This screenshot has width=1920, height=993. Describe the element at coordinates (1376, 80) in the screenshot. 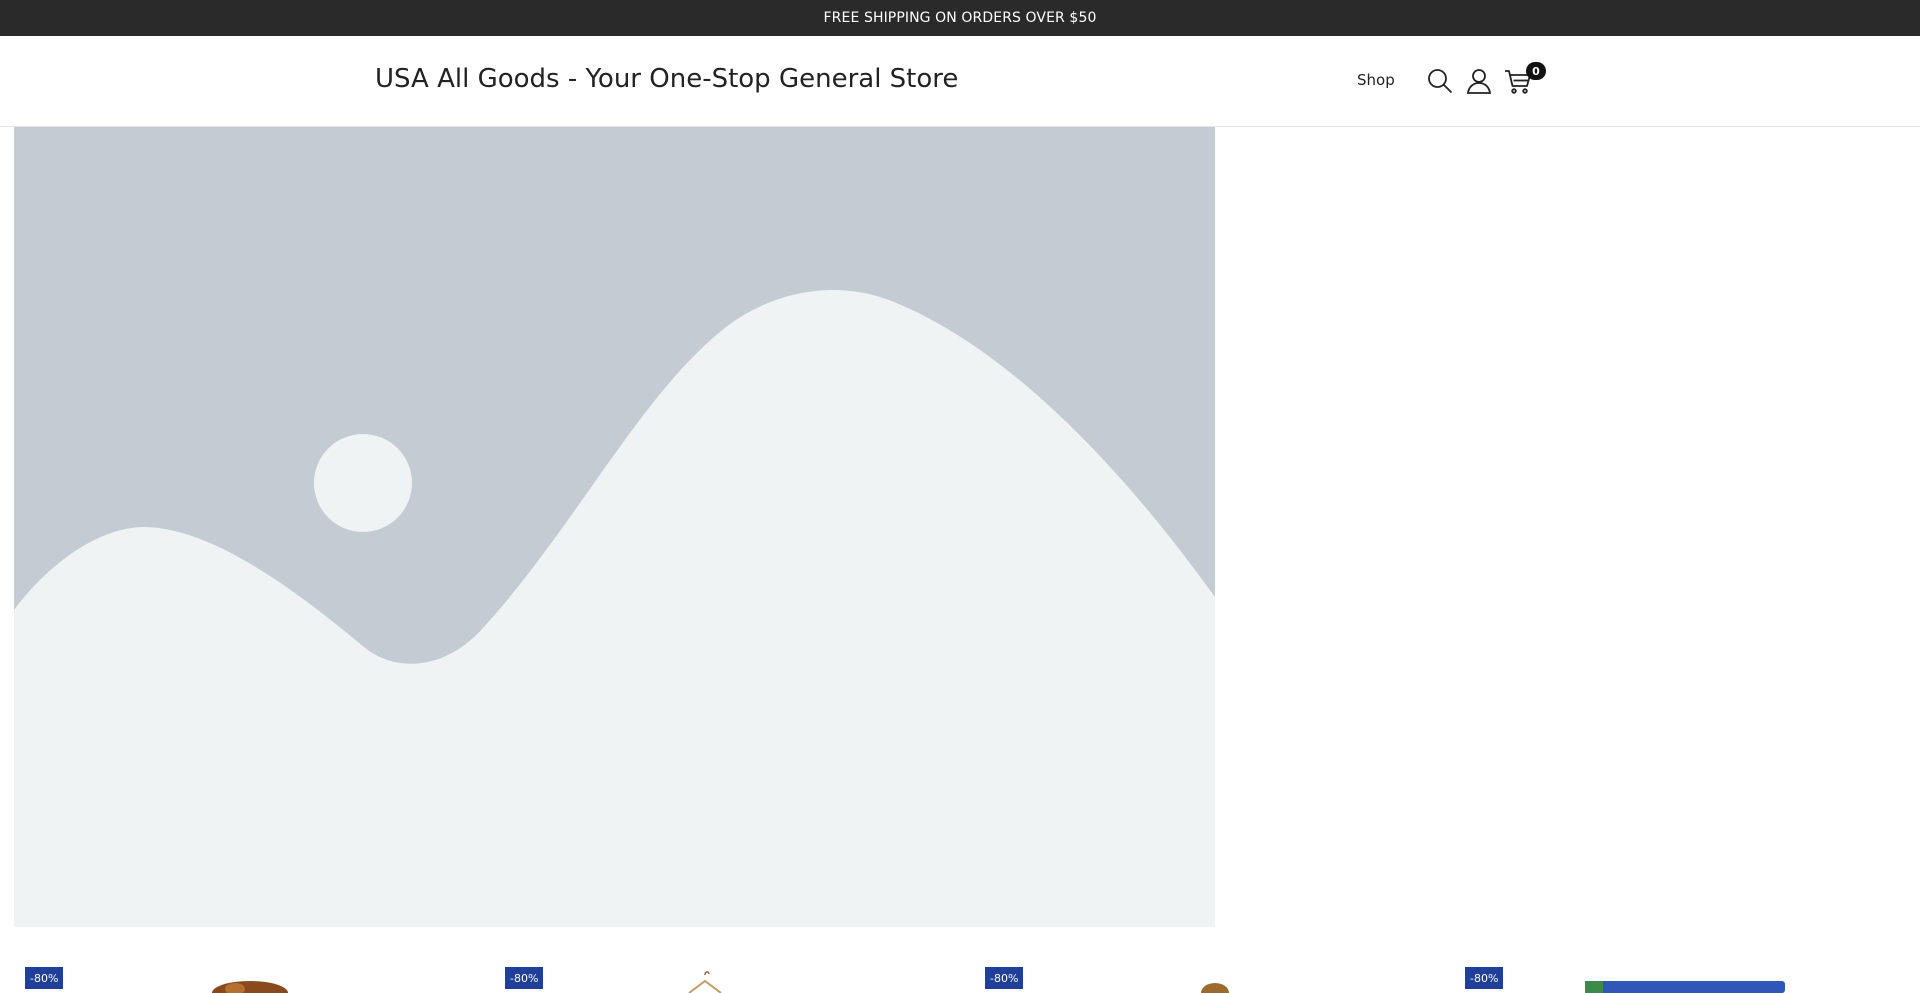

I see `nav-item-shop: Shop` at that location.